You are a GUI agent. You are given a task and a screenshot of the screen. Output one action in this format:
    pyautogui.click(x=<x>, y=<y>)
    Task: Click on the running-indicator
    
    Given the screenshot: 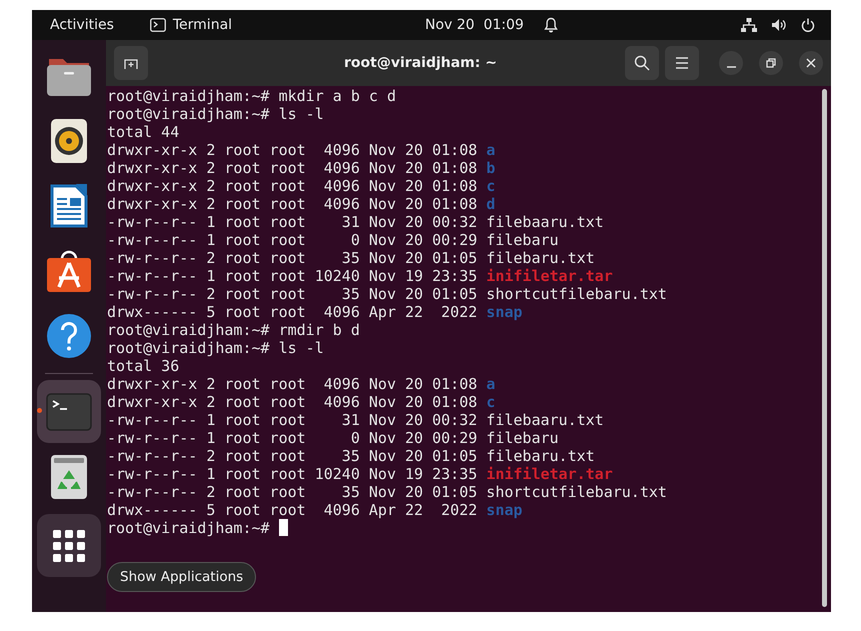 What is the action you would take?
    pyautogui.click(x=39, y=410)
    